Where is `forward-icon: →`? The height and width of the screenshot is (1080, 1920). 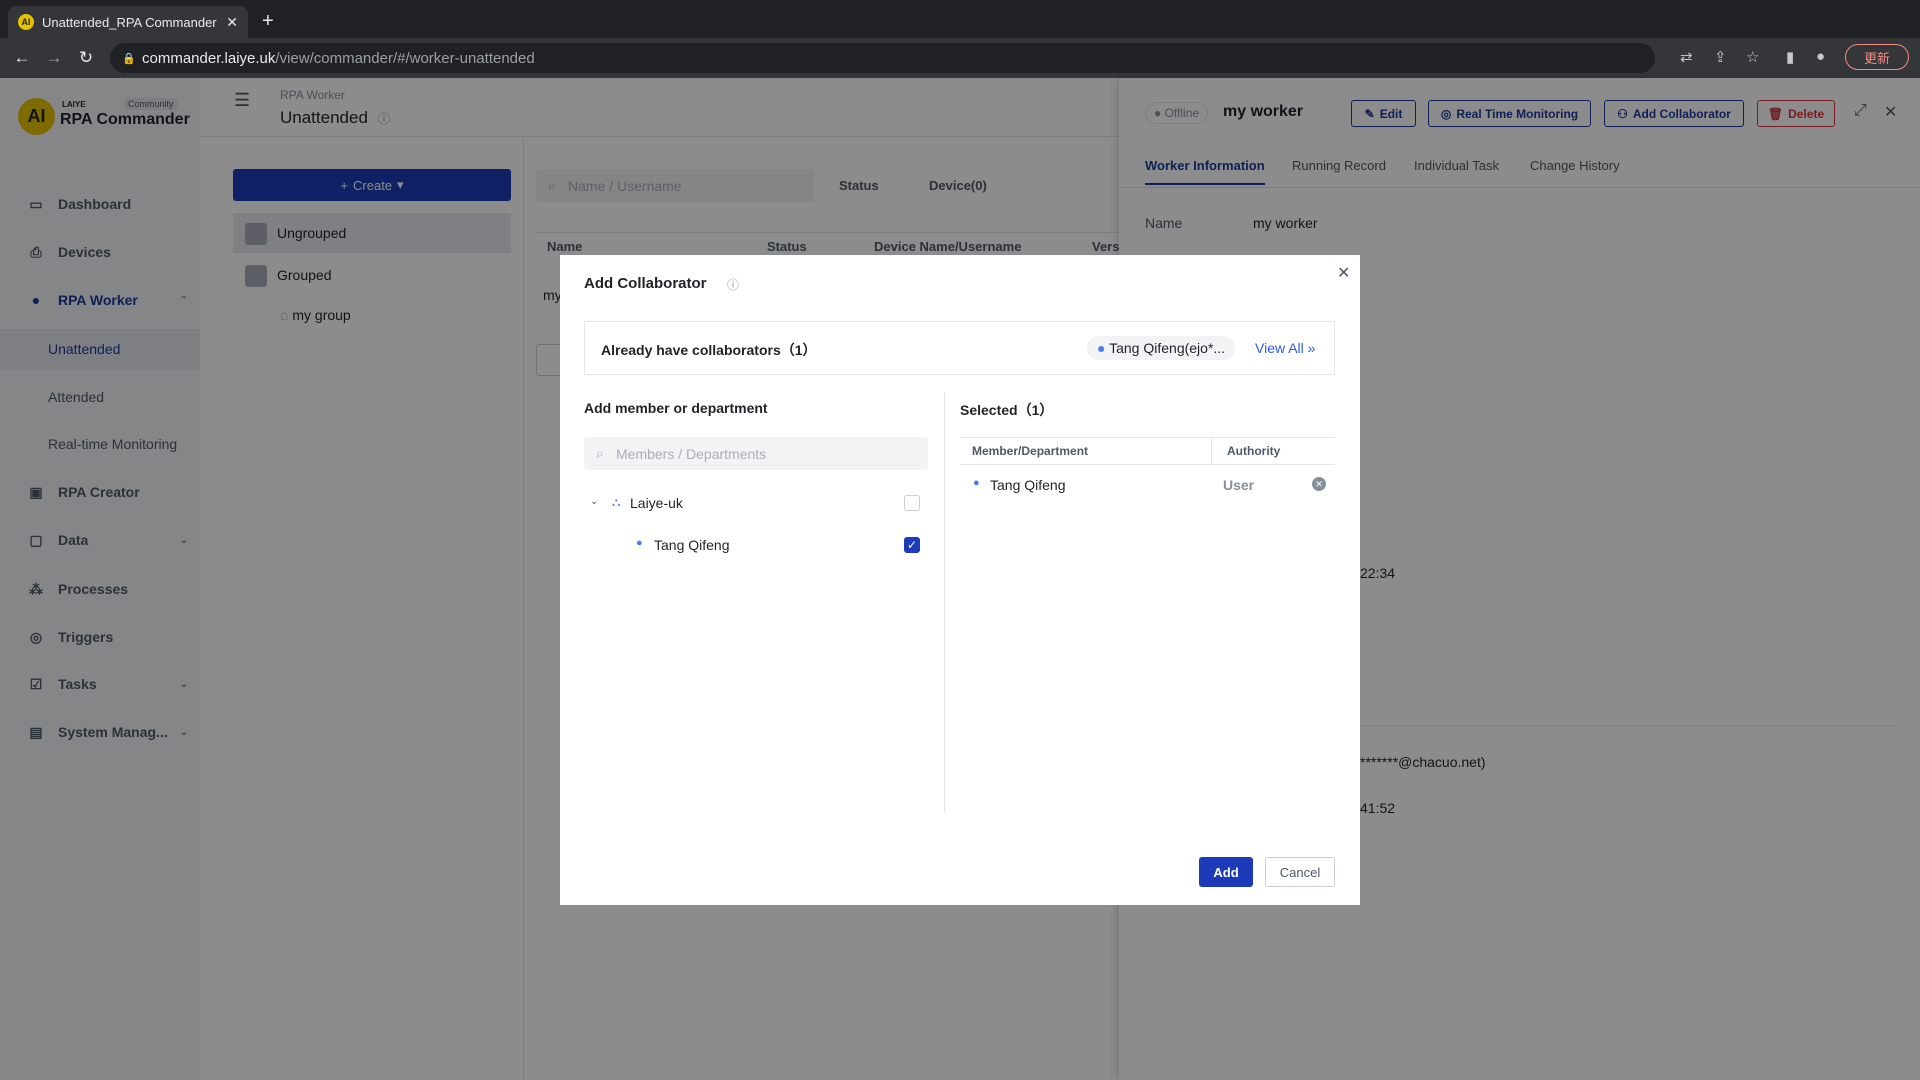 forward-icon: → is located at coordinates (54, 58).